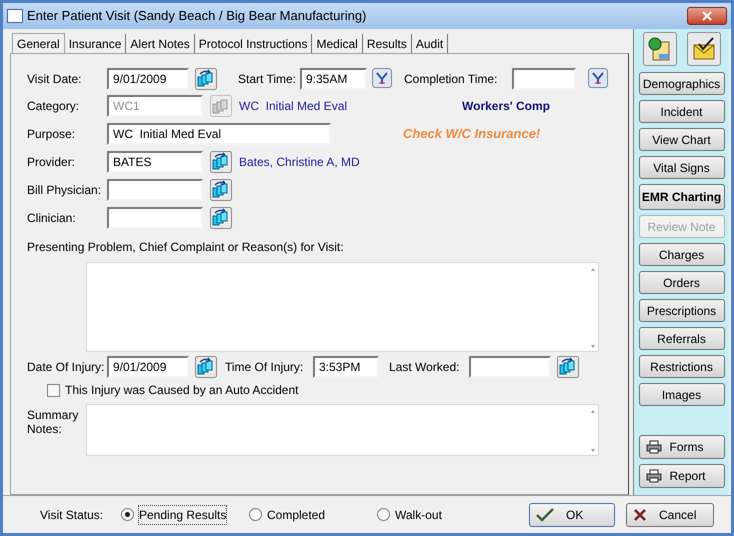 This screenshot has height=536, width=734. I want to click on radio-option: Walk-out, so click(441, 515).